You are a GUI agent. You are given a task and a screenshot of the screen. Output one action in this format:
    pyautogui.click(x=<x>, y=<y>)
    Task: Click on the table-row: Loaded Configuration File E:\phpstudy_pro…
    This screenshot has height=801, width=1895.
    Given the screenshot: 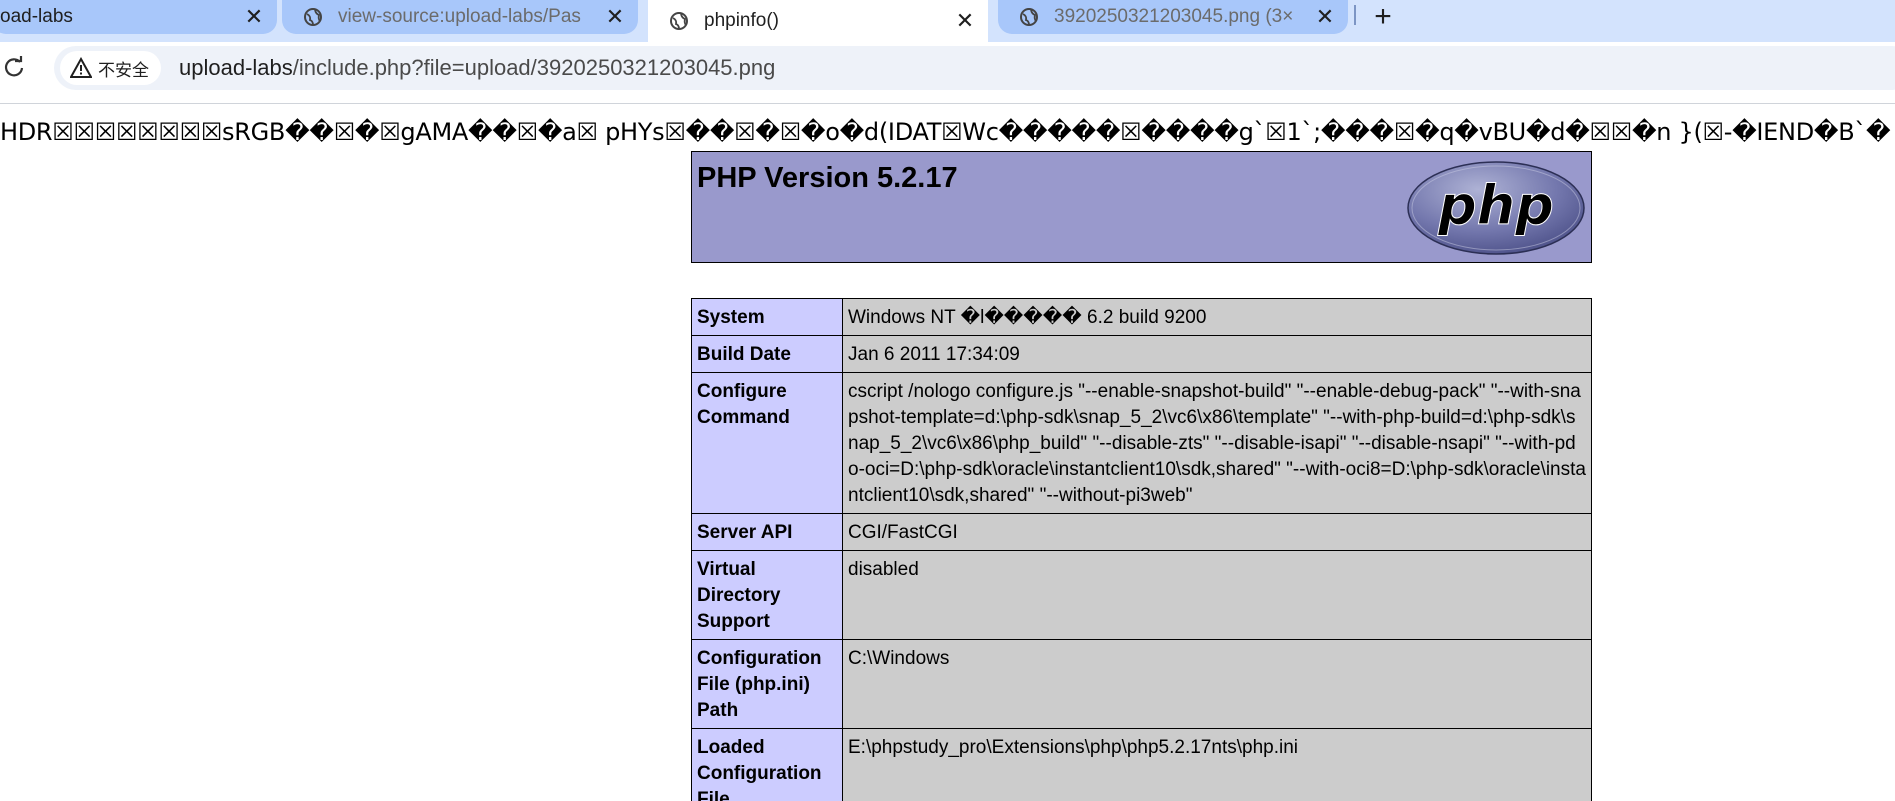 What is the action you would take?
    pyautogui.click(x=1141, y=764)
    